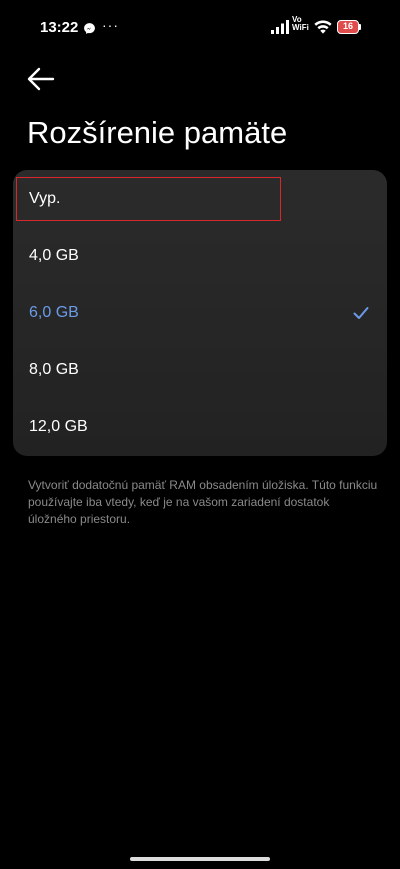 The width and height of the screenshot is (400, 869). I want to click on status-time: 13:22, so click(59, 27).